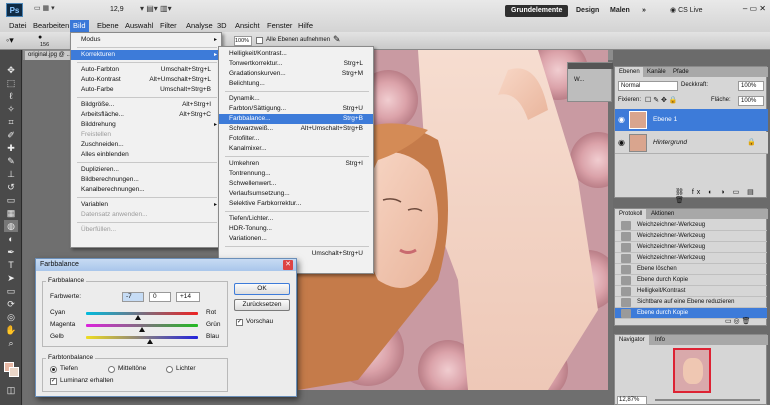 The width and height of the screenshot is (770, 405). Describe the element at coordinates (691, 269) in the screenshot. I see `history-item: Ebene löschen` at that location.